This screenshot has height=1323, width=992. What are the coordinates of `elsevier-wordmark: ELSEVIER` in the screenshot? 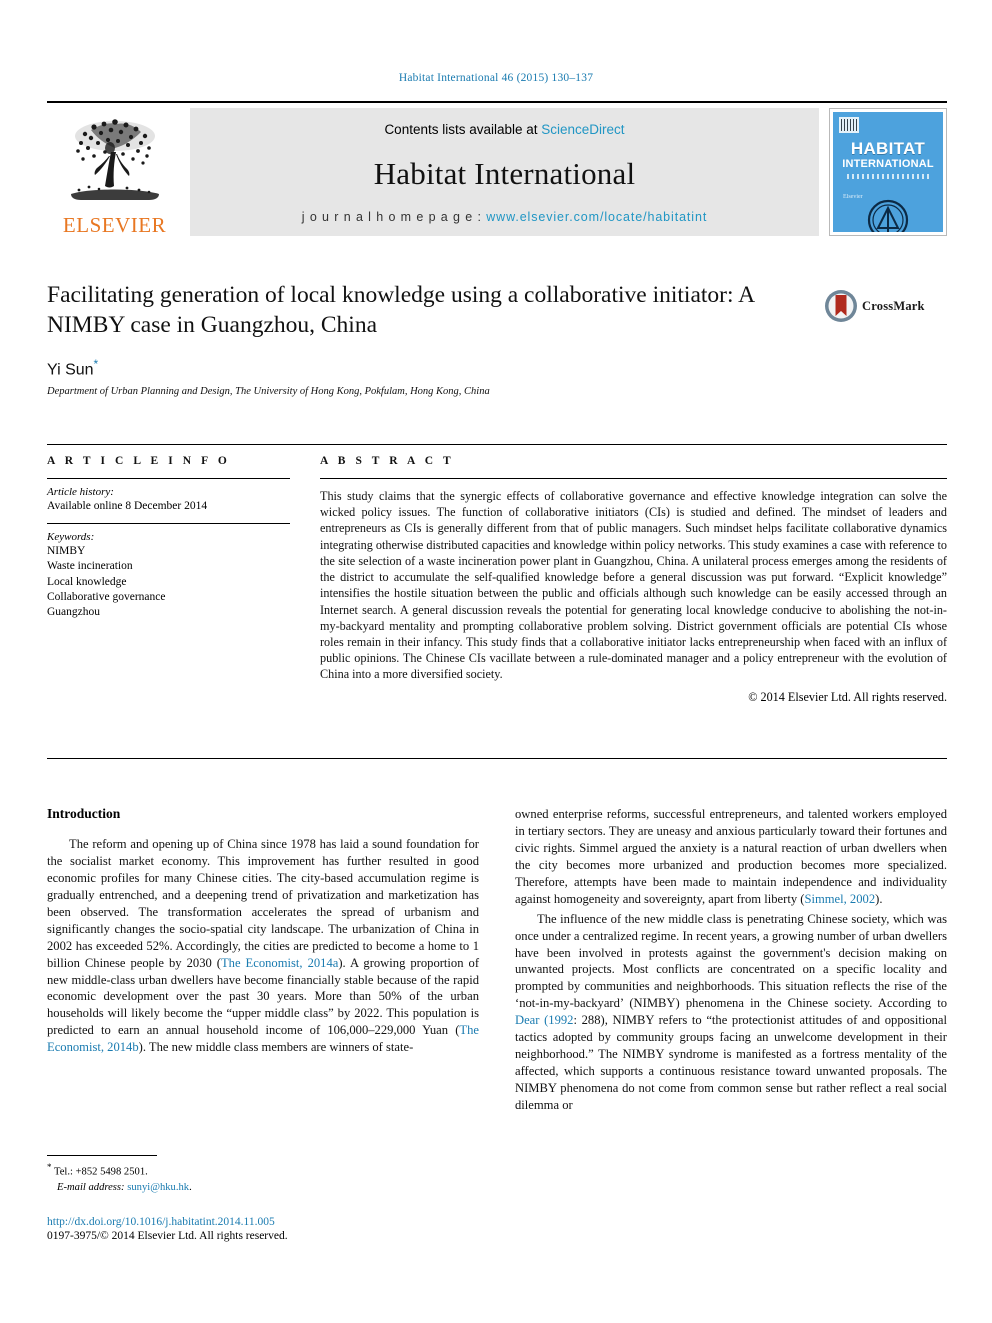 It's located at (114, 225).